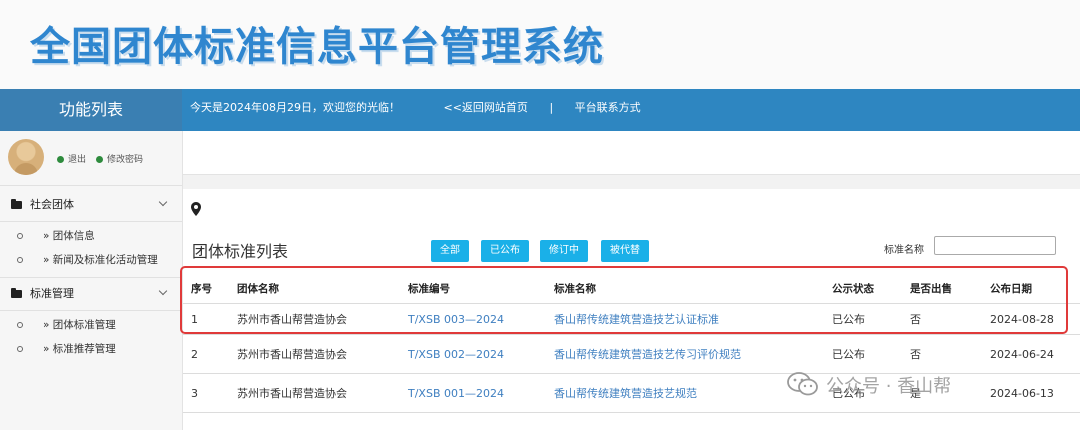  Describe the element at coordinates (415, 110) in the screenshot. I see `top-nav: 今天是2024年08月29日，欢迎您的光临！ <<返回网站首页 | 平台联系方式` at that location.